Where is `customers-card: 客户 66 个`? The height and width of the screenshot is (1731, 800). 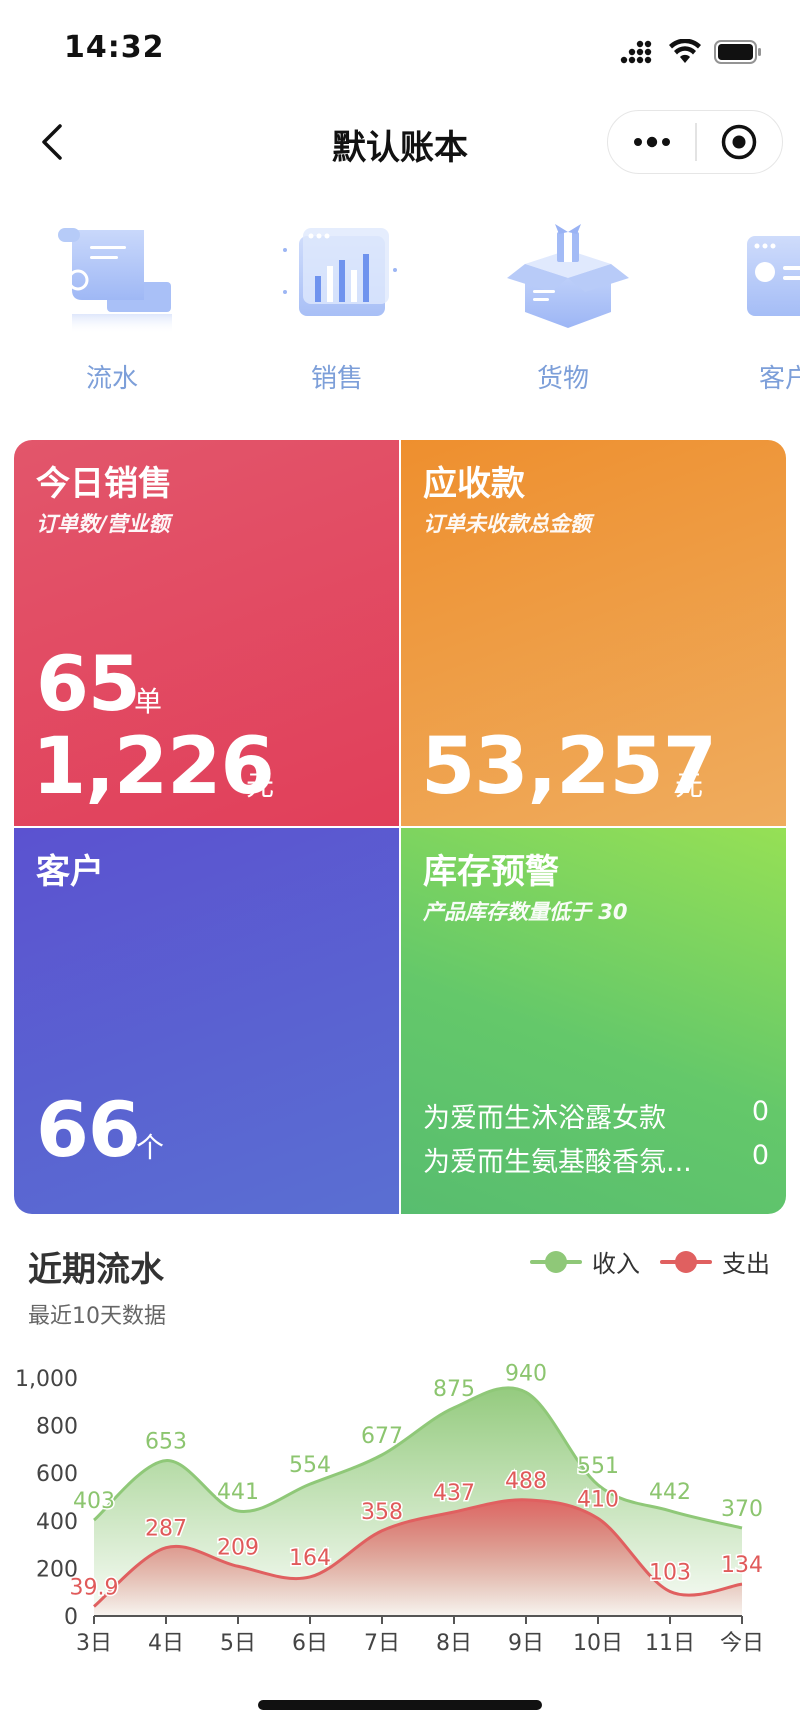 customers-card: 客户 66 个 is located at coordinates (206, 1021).